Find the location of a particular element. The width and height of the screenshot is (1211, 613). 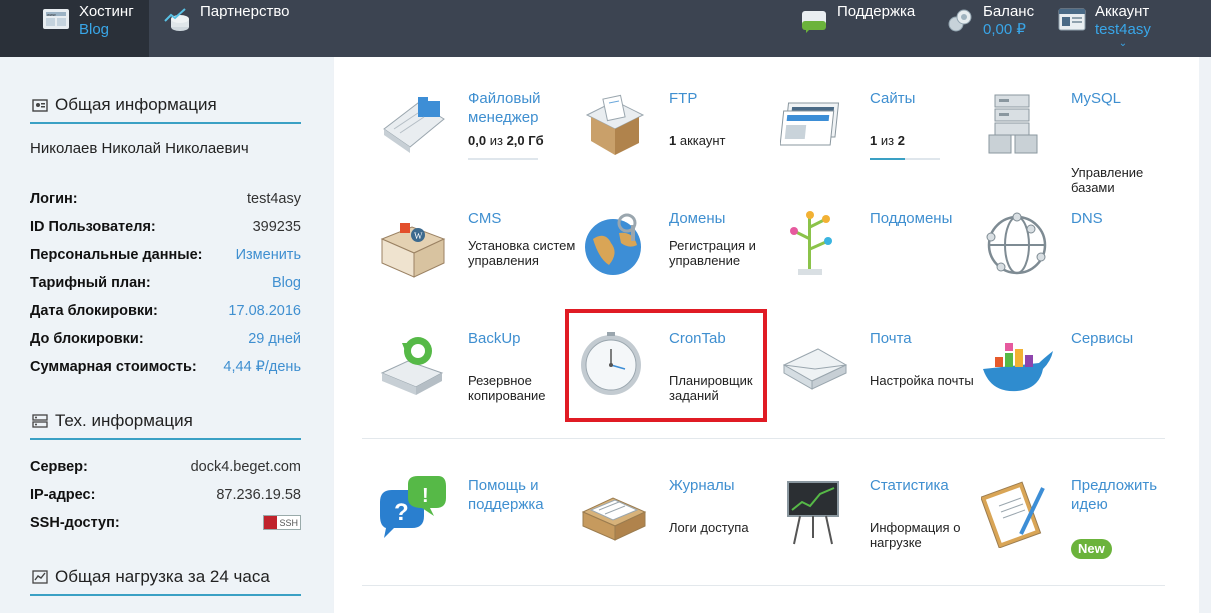

section-load-label: Общая нагрузка за 24 часа is located at coordinates (162, 576).